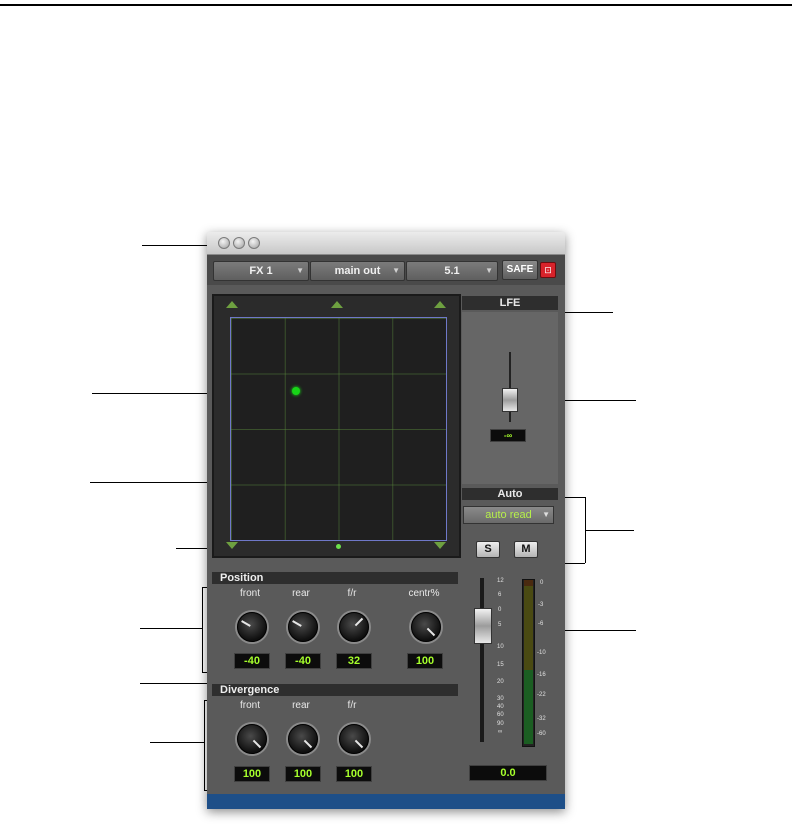  What do you see at coordinates (500, 665) in the screenshot?
I see `fader-scale-mark: 15` at bounding box center [500, 665].